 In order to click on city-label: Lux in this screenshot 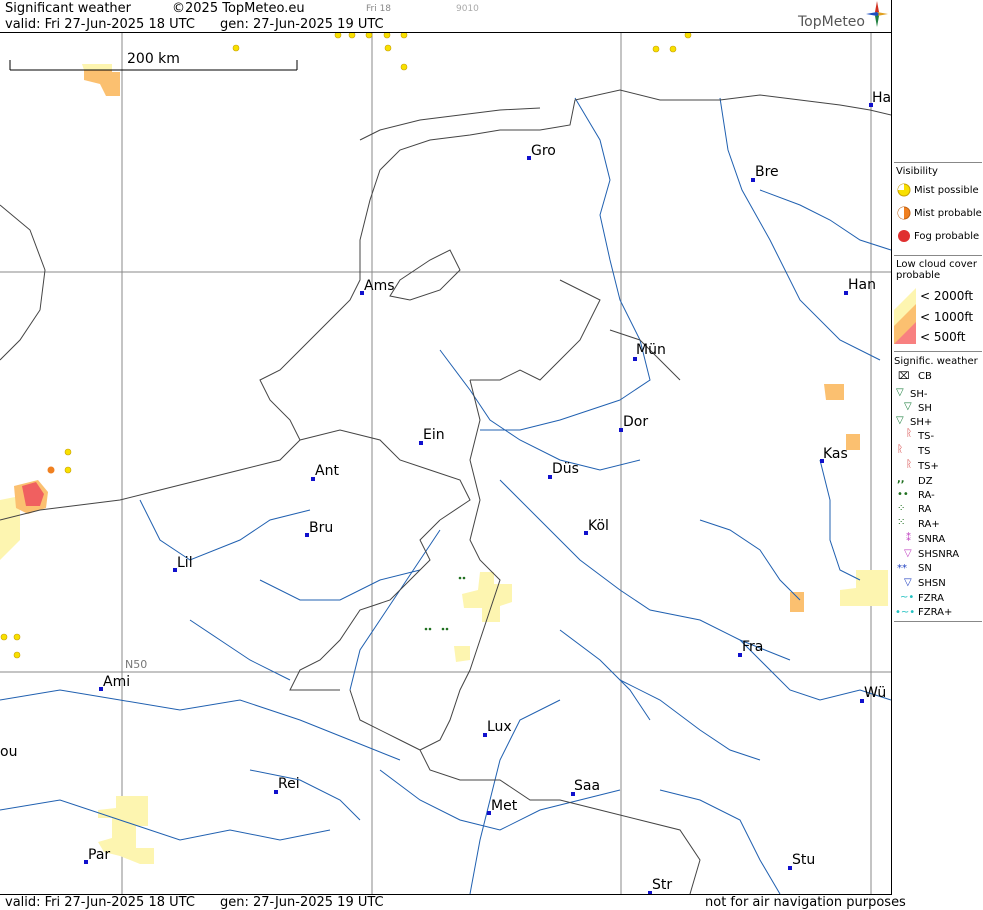, I will do `click(499, 727)`.